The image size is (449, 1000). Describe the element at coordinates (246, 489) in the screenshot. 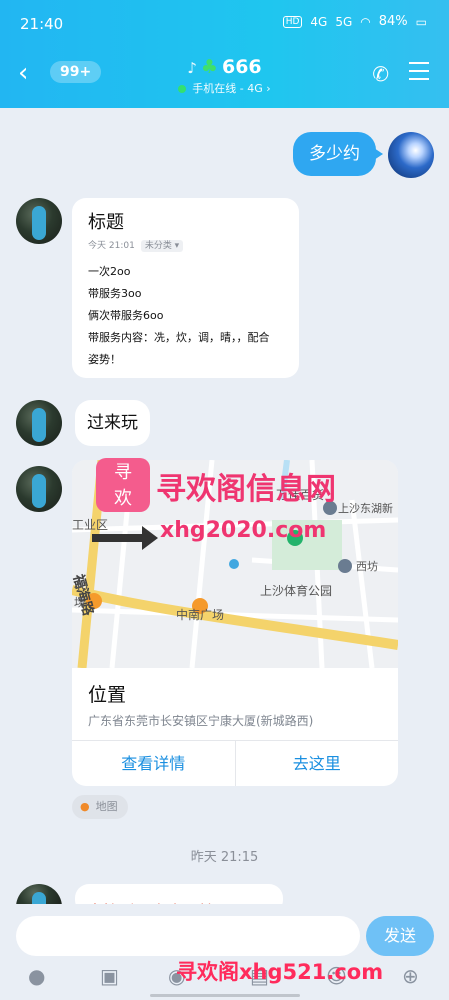

I see `watermark-name: 寻欢阁信息网` at that location.